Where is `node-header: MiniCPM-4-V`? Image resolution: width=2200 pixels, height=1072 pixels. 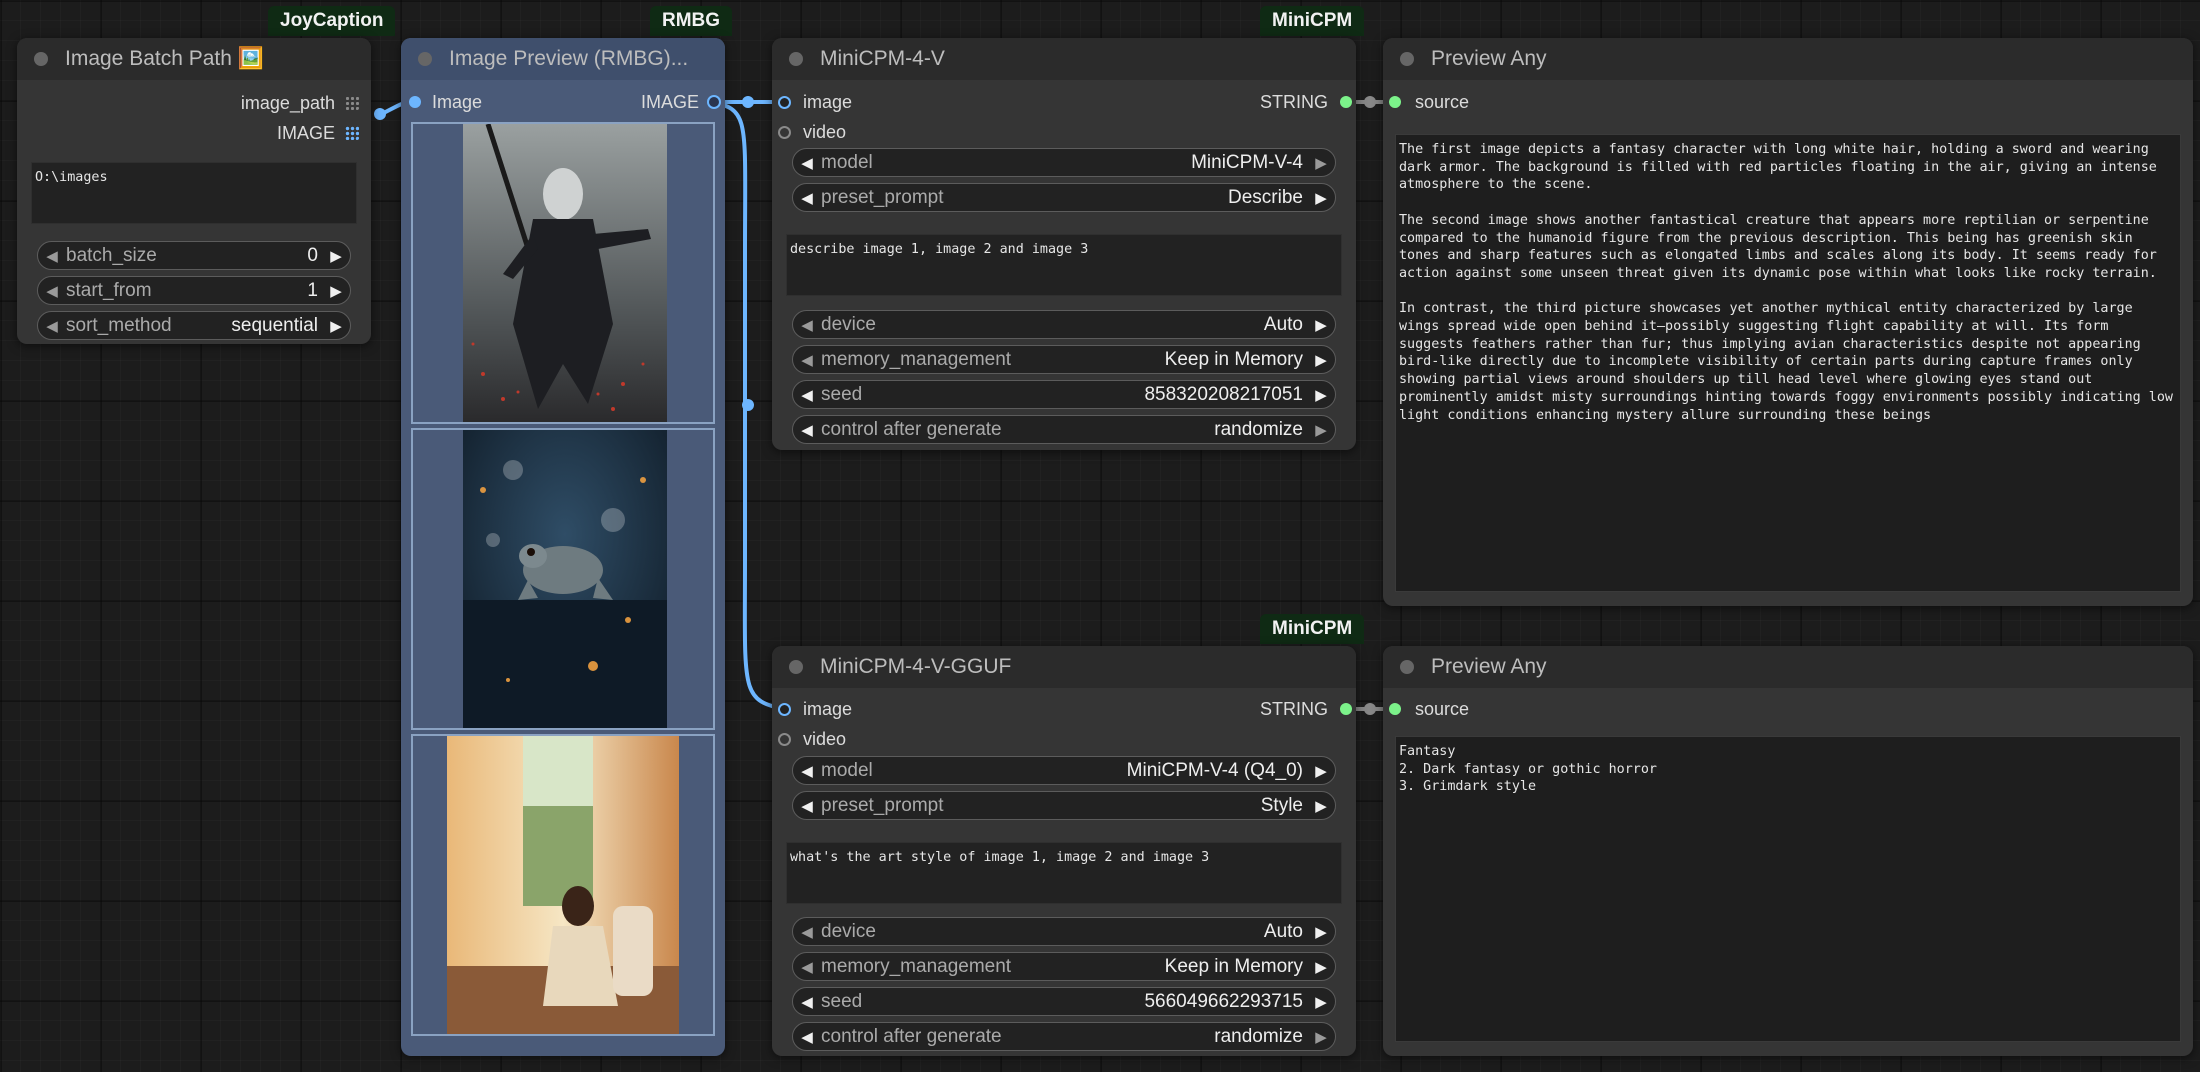 node-header: MiniCPM-4-V is located at coordinates (1064, 59).